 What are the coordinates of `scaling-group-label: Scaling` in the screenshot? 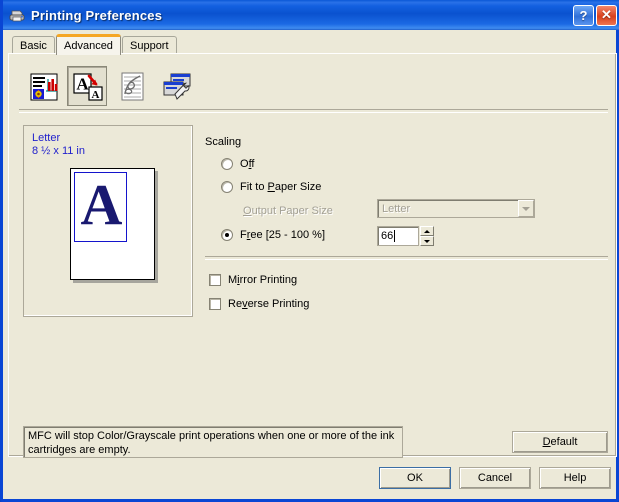 It's located at (223, 142).